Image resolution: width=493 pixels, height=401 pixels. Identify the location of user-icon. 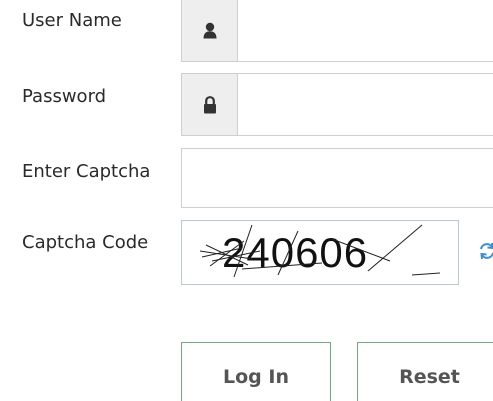
(210, 30).